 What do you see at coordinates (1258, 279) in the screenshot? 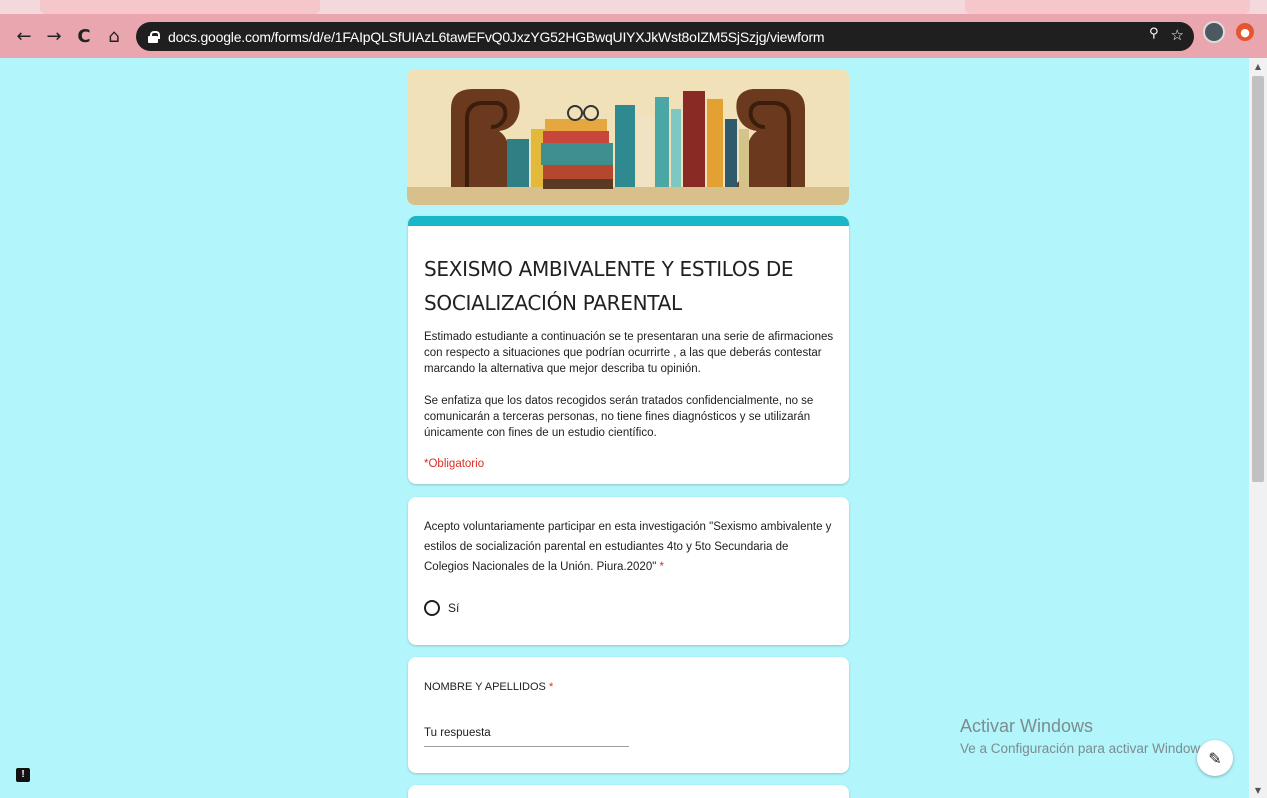
I see `scroll-thumb` at bounding box center [1258, 279].